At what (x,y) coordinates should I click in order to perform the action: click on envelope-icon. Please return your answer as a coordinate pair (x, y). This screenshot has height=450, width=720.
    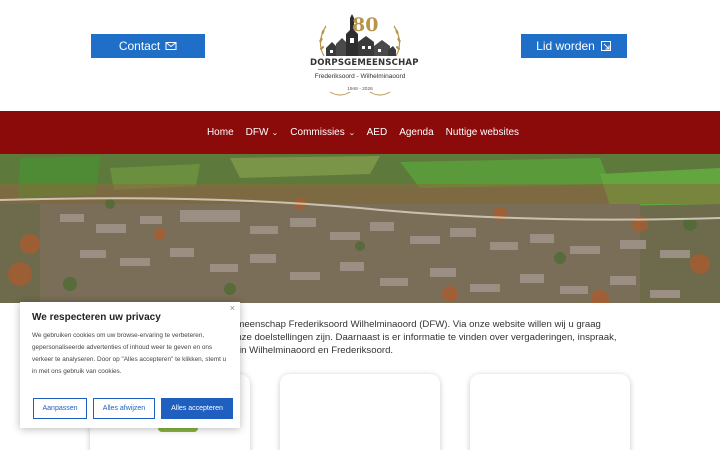
    Looking at the image, I should click on (171, 46).